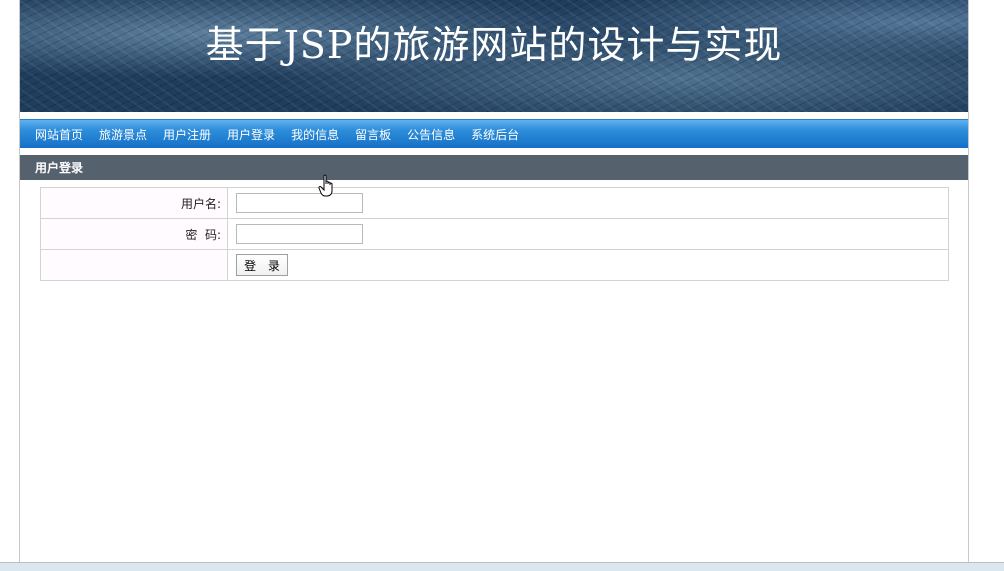  What do you see at coordinates (134, 265) in the screenshot?
I see `submit-label-cell` at bounding box center [134, 265].